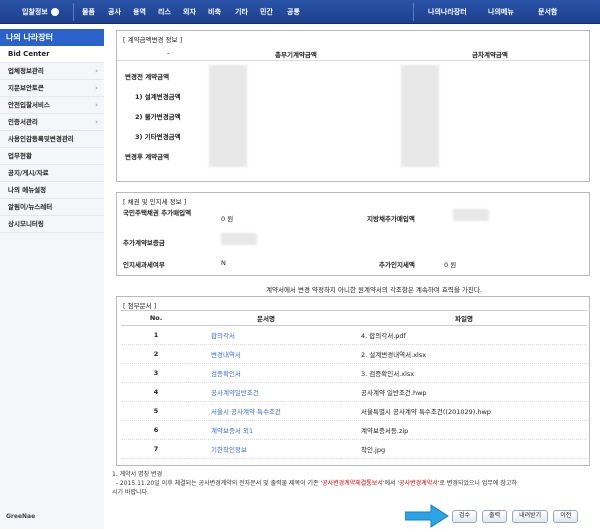  What do you see at coordinates (464, 354) in the screenshot?
I see `file-name: 2. 설계변경내역서.xlsx` at bounding box center [464, 354].